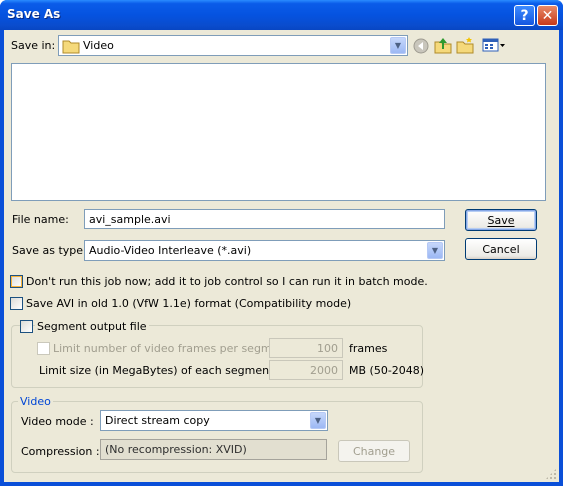 The width and height of the screenshot is (563, 486). I want to click on dialog-title: Save As, so click(34, 14).